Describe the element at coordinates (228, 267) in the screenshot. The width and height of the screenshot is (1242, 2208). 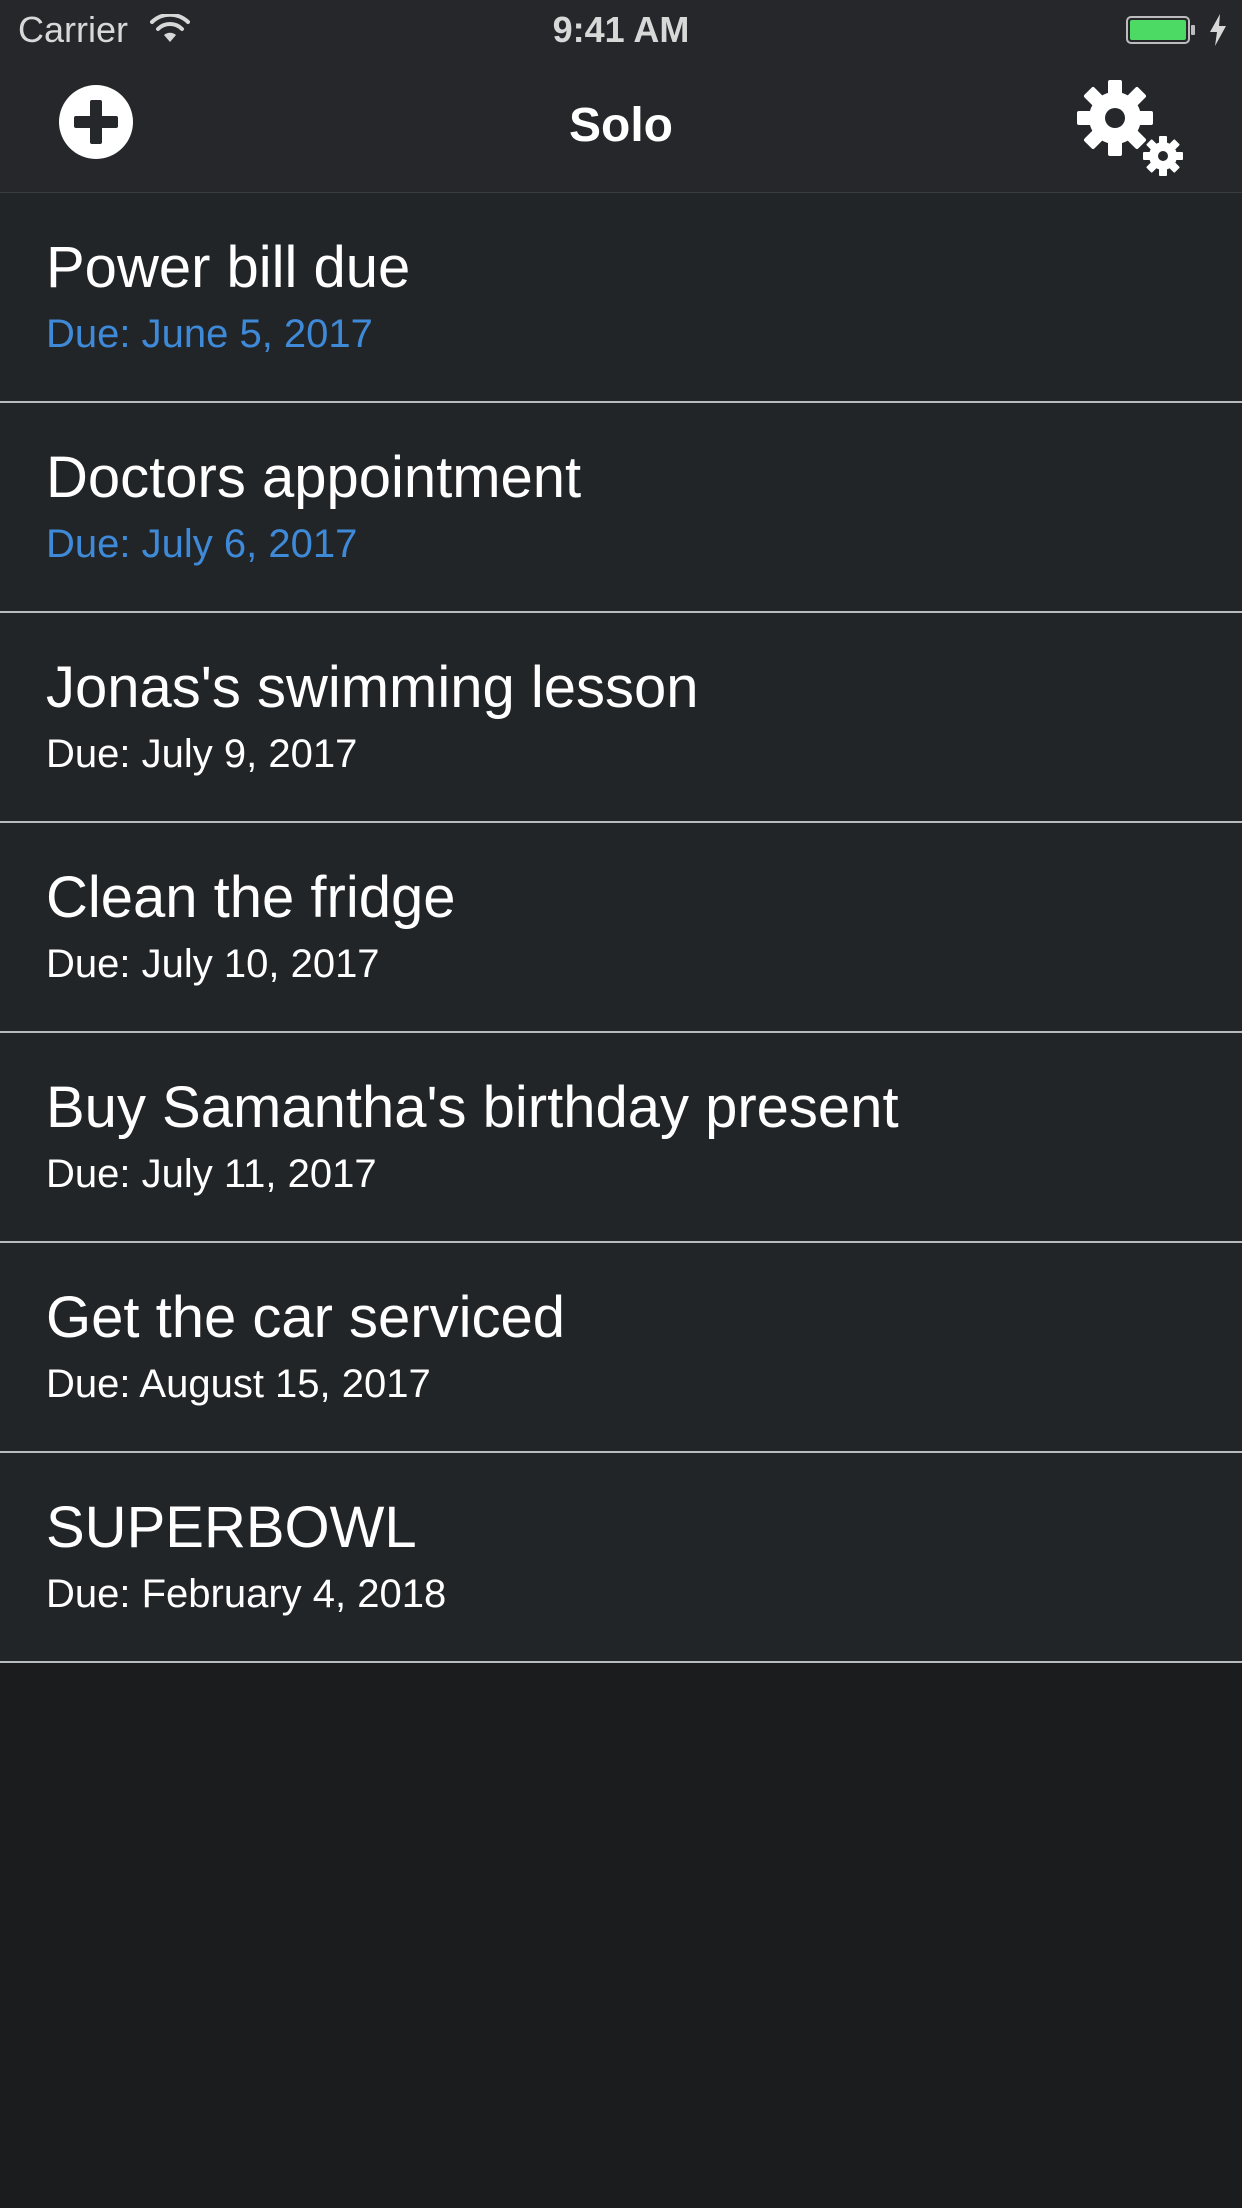
I see `task-title: Power bill due` at that location.